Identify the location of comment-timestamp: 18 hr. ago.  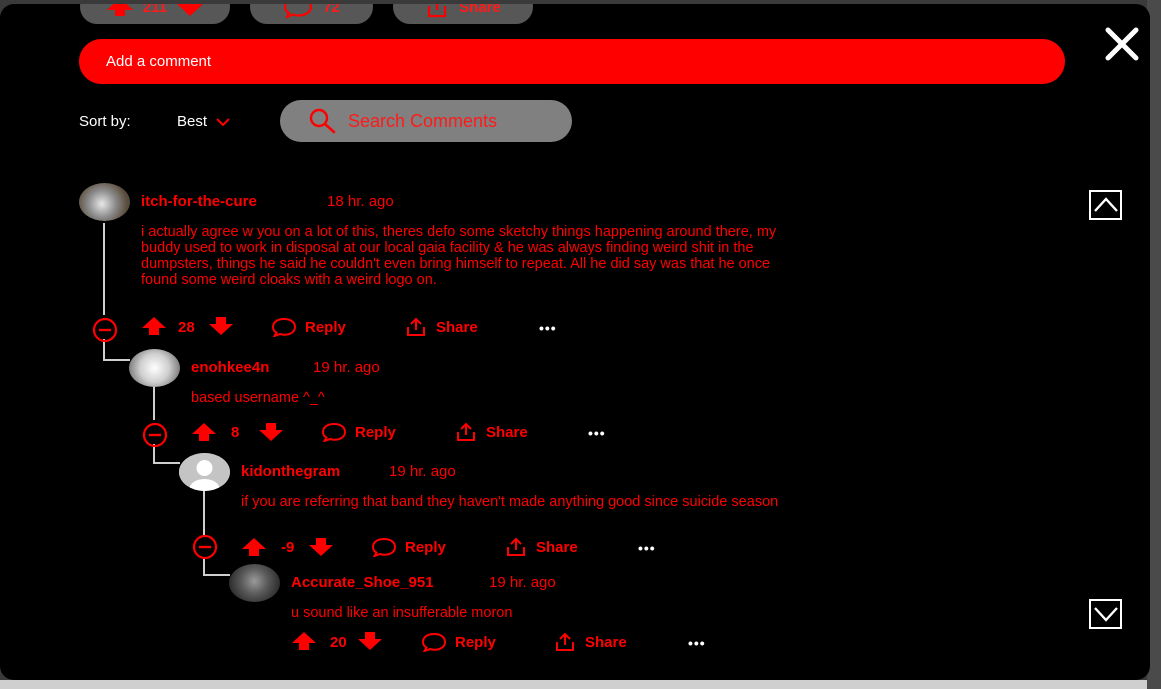
(360, 201).